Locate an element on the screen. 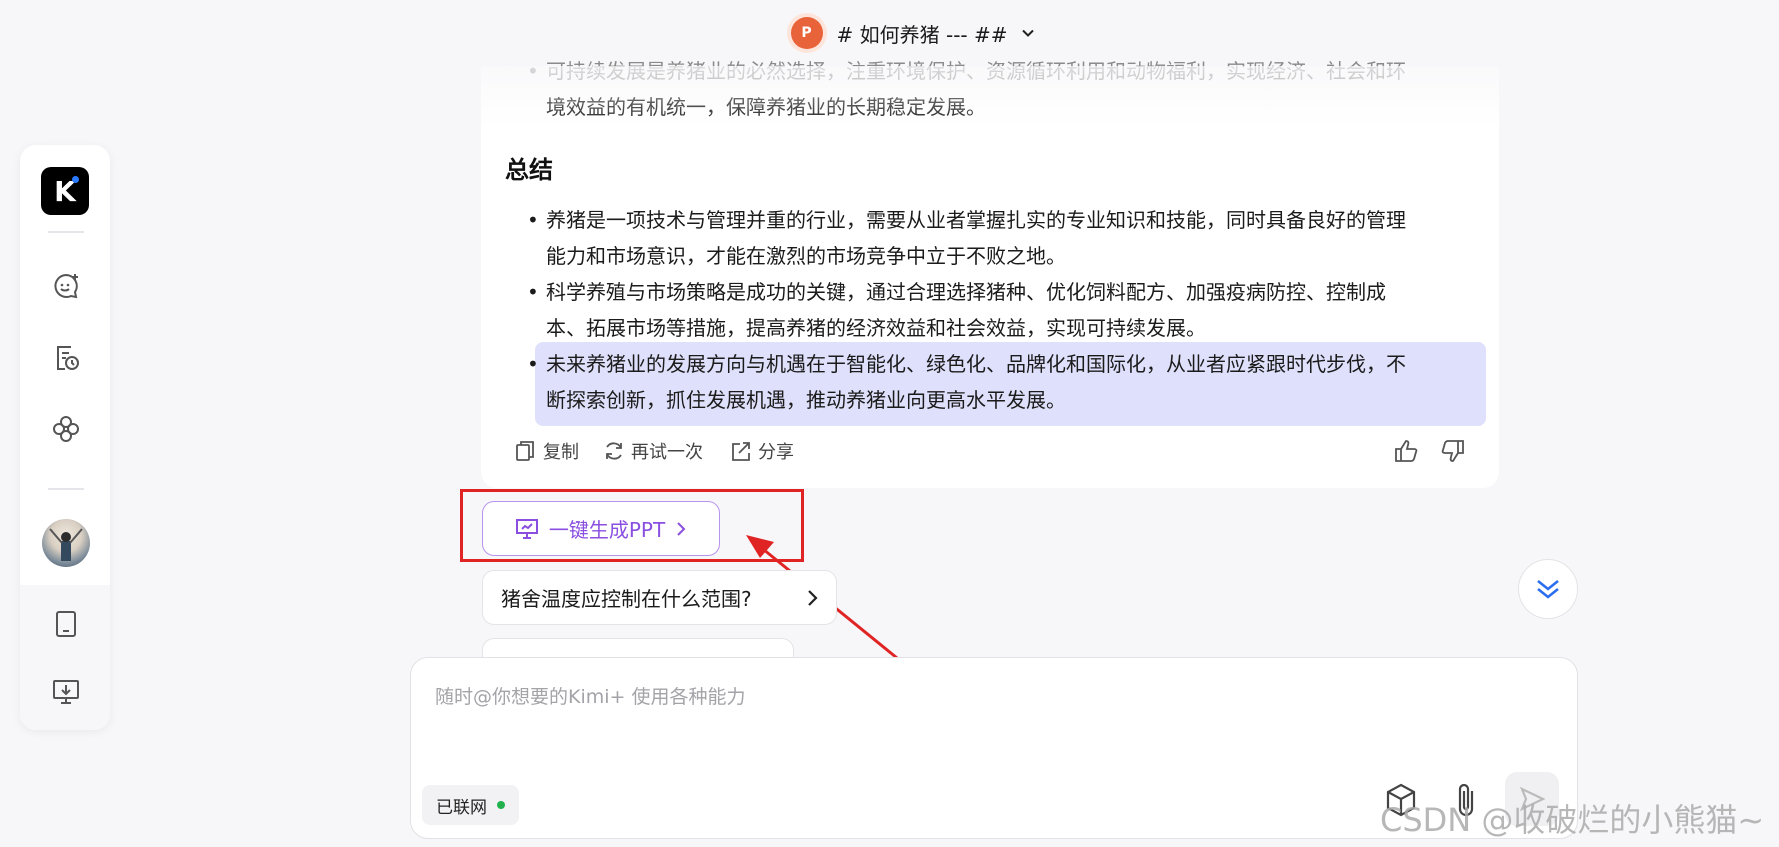  scroll-to-bottom-button is located at coordinates (1548, 589).